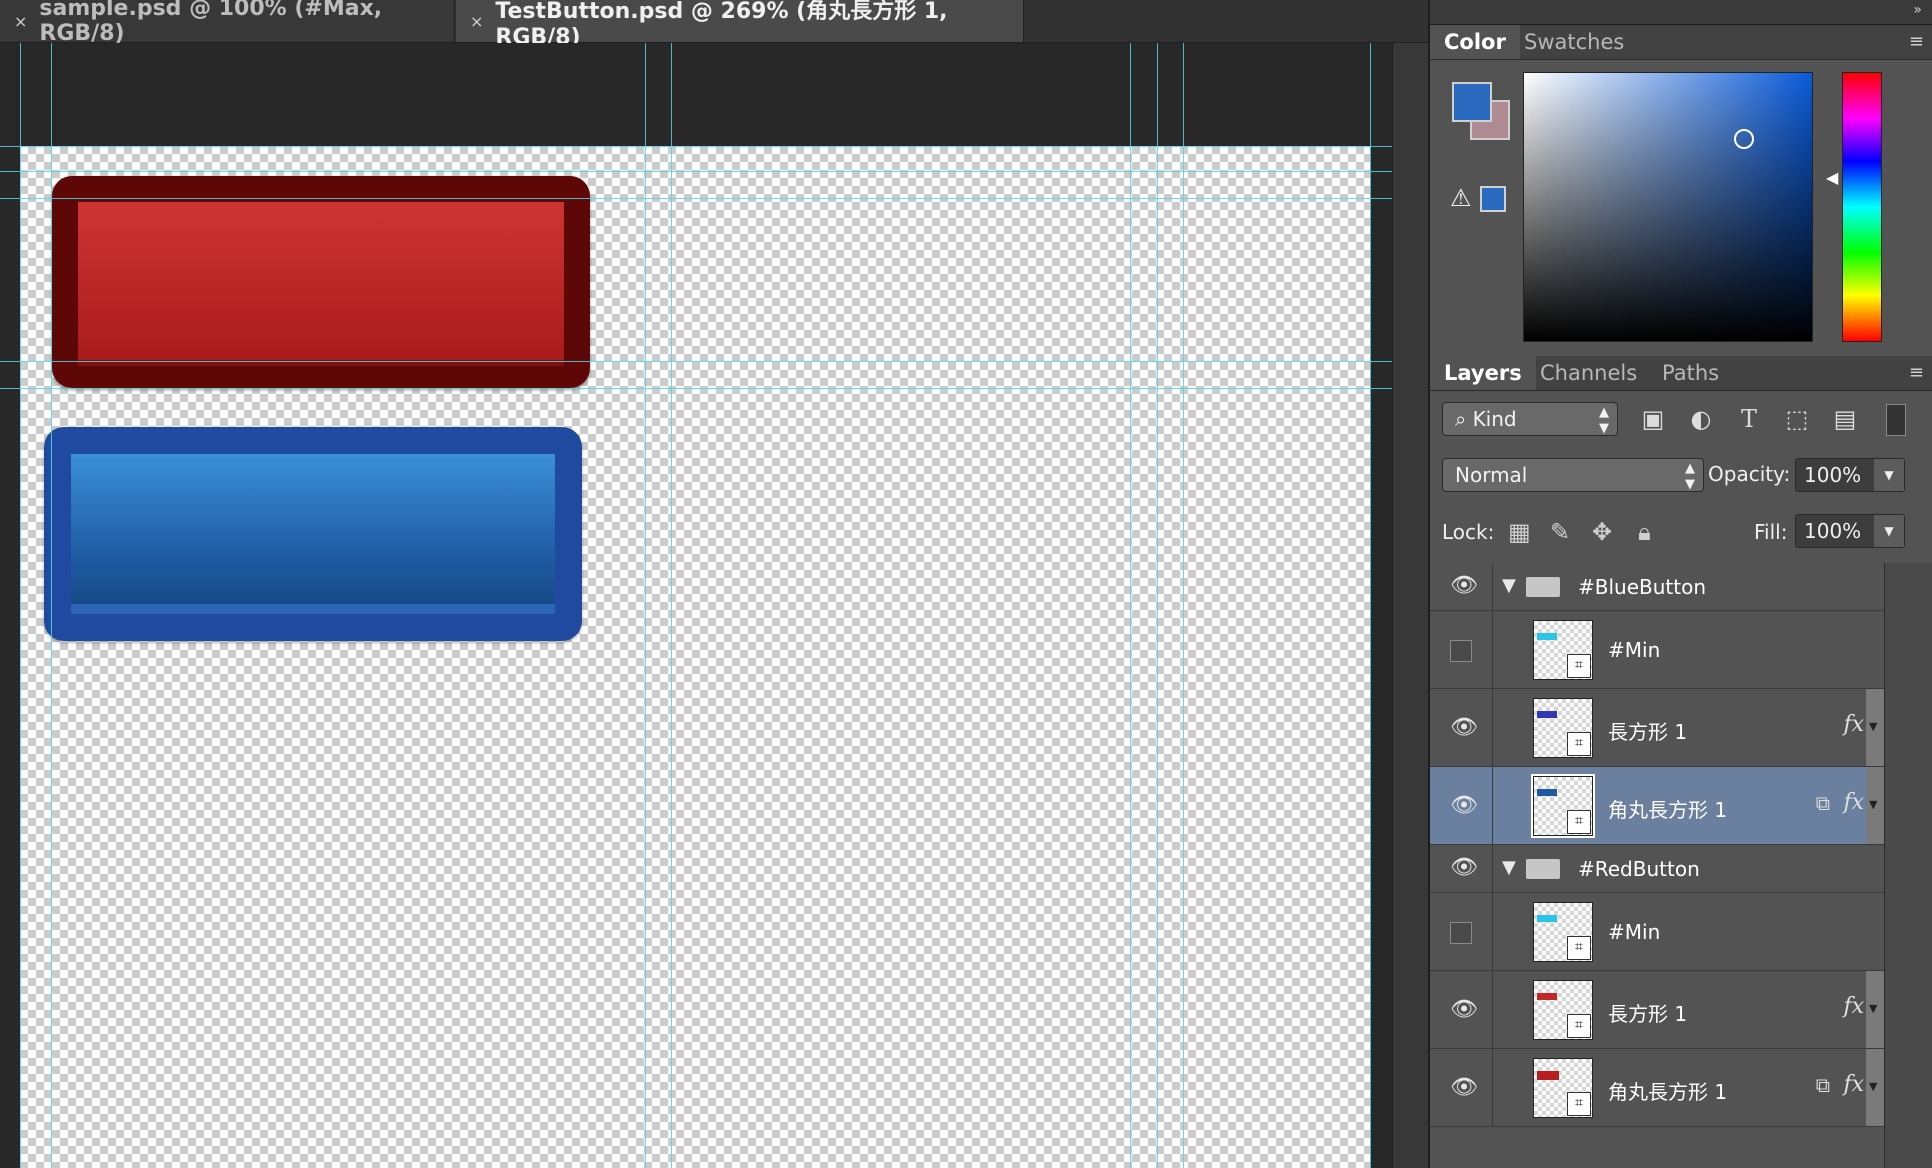 This screenshot has width=1932, height=1168. What do you see at coordinates (1850, 475) in the screenshot?
I see `opacity-field: 100% ▼` at bounding box center [1850, 475].